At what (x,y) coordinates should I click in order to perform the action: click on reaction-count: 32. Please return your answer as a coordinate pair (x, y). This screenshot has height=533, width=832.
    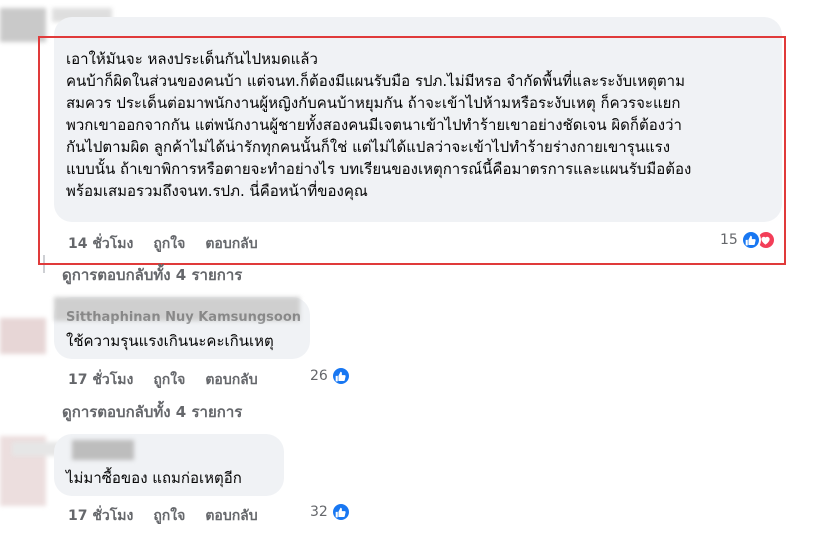
    Looking at the image, I should click on (319, 512).